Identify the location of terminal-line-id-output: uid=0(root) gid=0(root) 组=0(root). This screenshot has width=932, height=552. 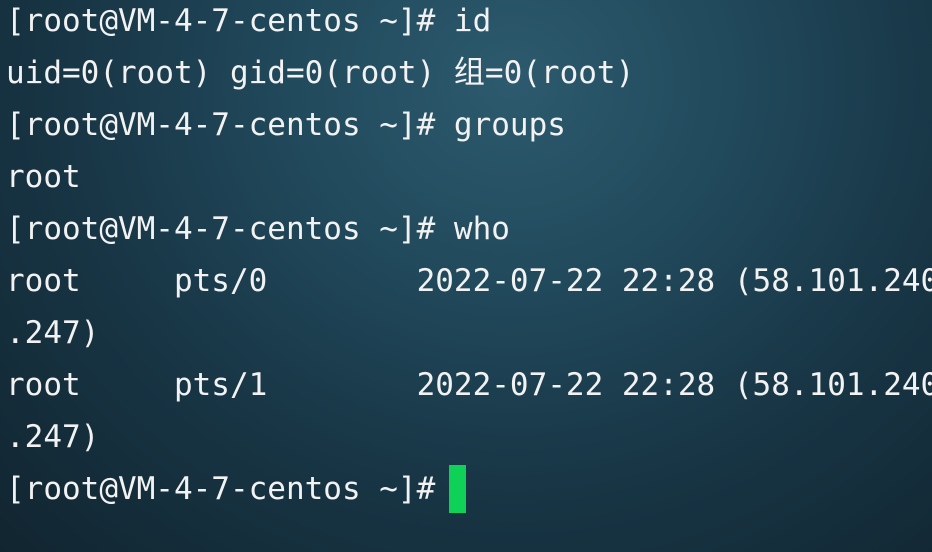
(320, 73).